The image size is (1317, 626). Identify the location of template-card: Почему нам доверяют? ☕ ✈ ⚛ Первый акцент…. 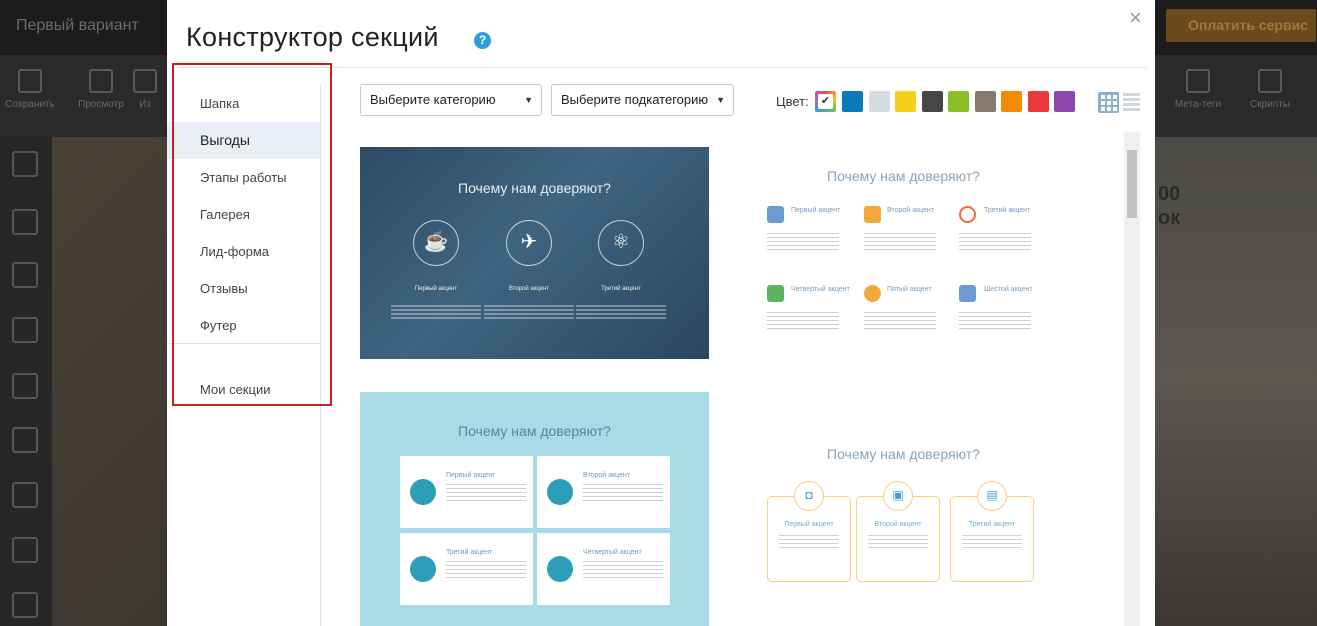
(534, 253).